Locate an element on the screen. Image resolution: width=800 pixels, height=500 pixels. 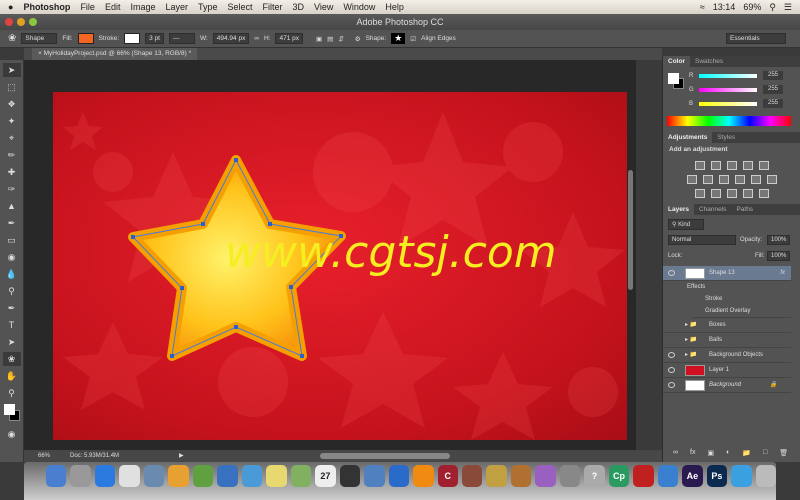
doc-size: Doc: 5.93M/31.4M is located at coordinates (94, 456).